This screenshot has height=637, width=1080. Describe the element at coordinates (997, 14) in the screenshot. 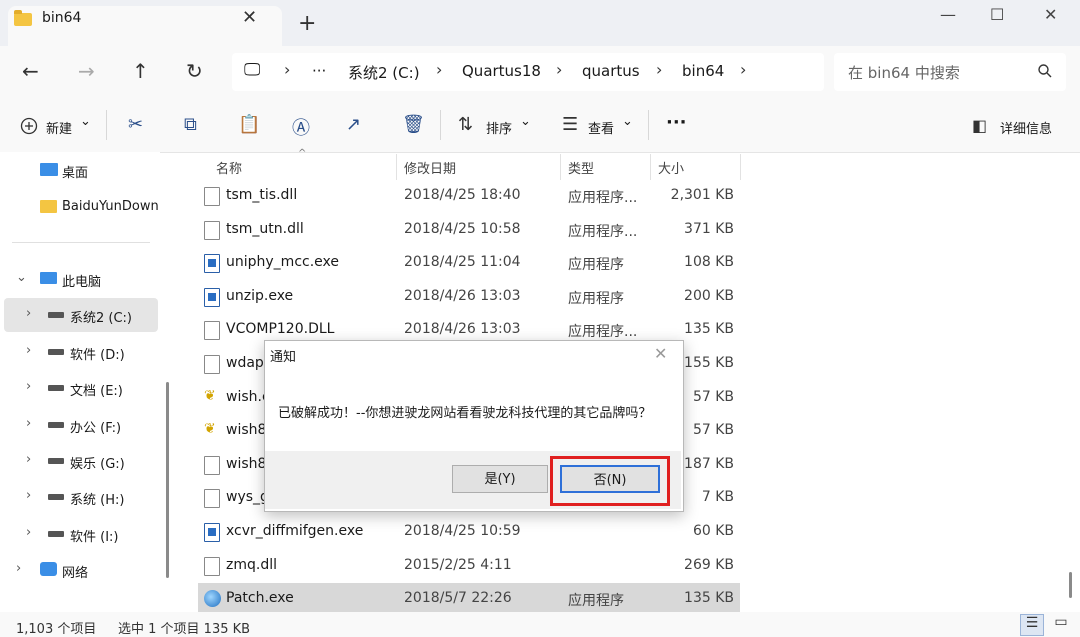

I see `maximize-button: ☐` at that location.